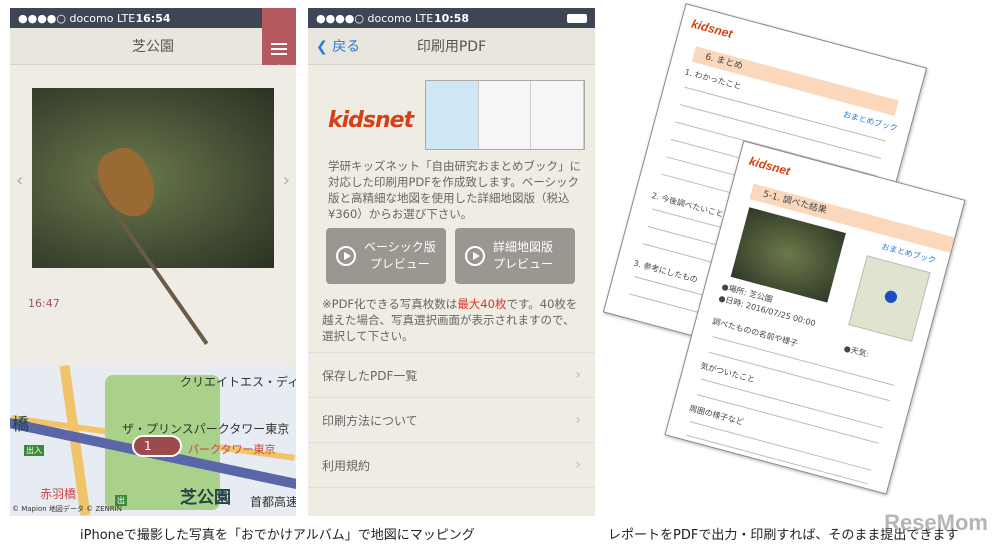  I want to click on note-highlight: 最大40枚, so click(482, 304).